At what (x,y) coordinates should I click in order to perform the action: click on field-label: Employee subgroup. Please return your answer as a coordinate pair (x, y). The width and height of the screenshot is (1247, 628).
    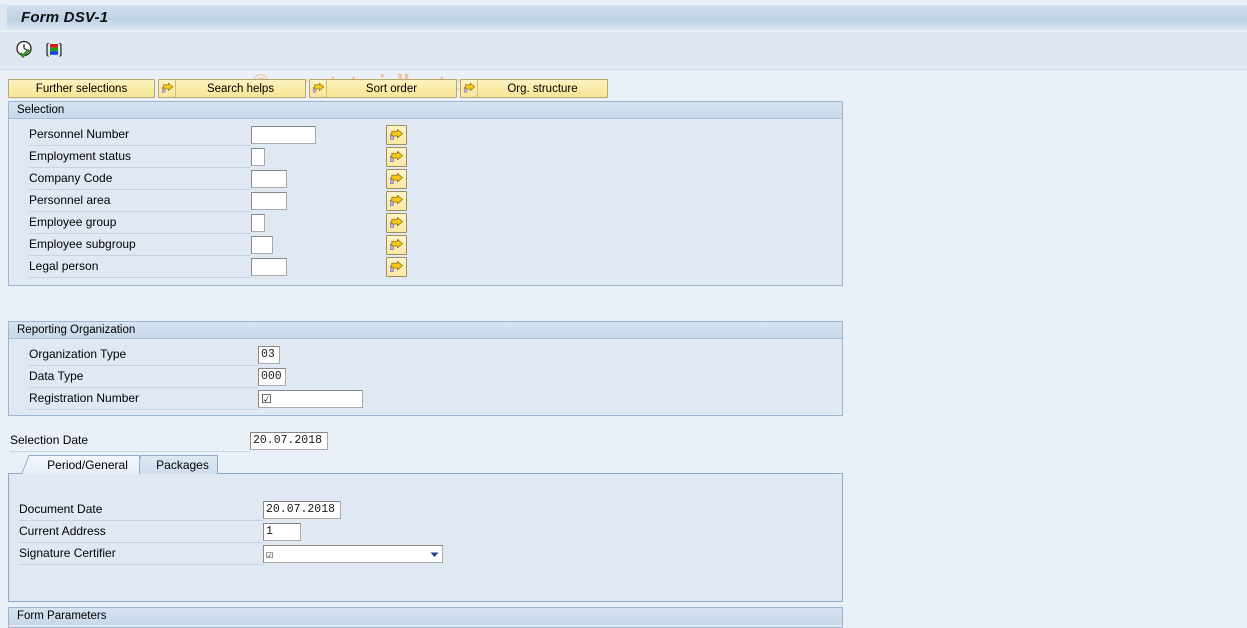
    Looking at the image, I should click on (140, 245).